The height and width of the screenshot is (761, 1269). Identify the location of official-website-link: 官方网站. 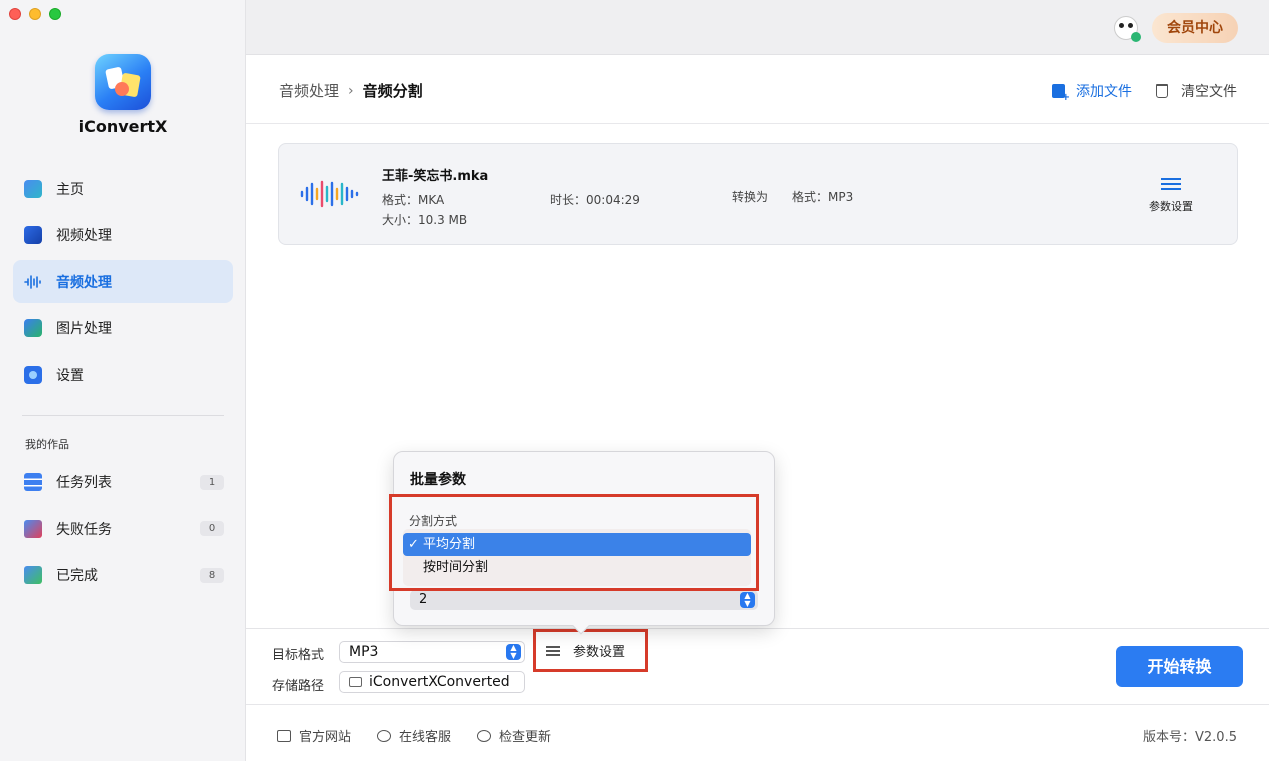
(314, 735).